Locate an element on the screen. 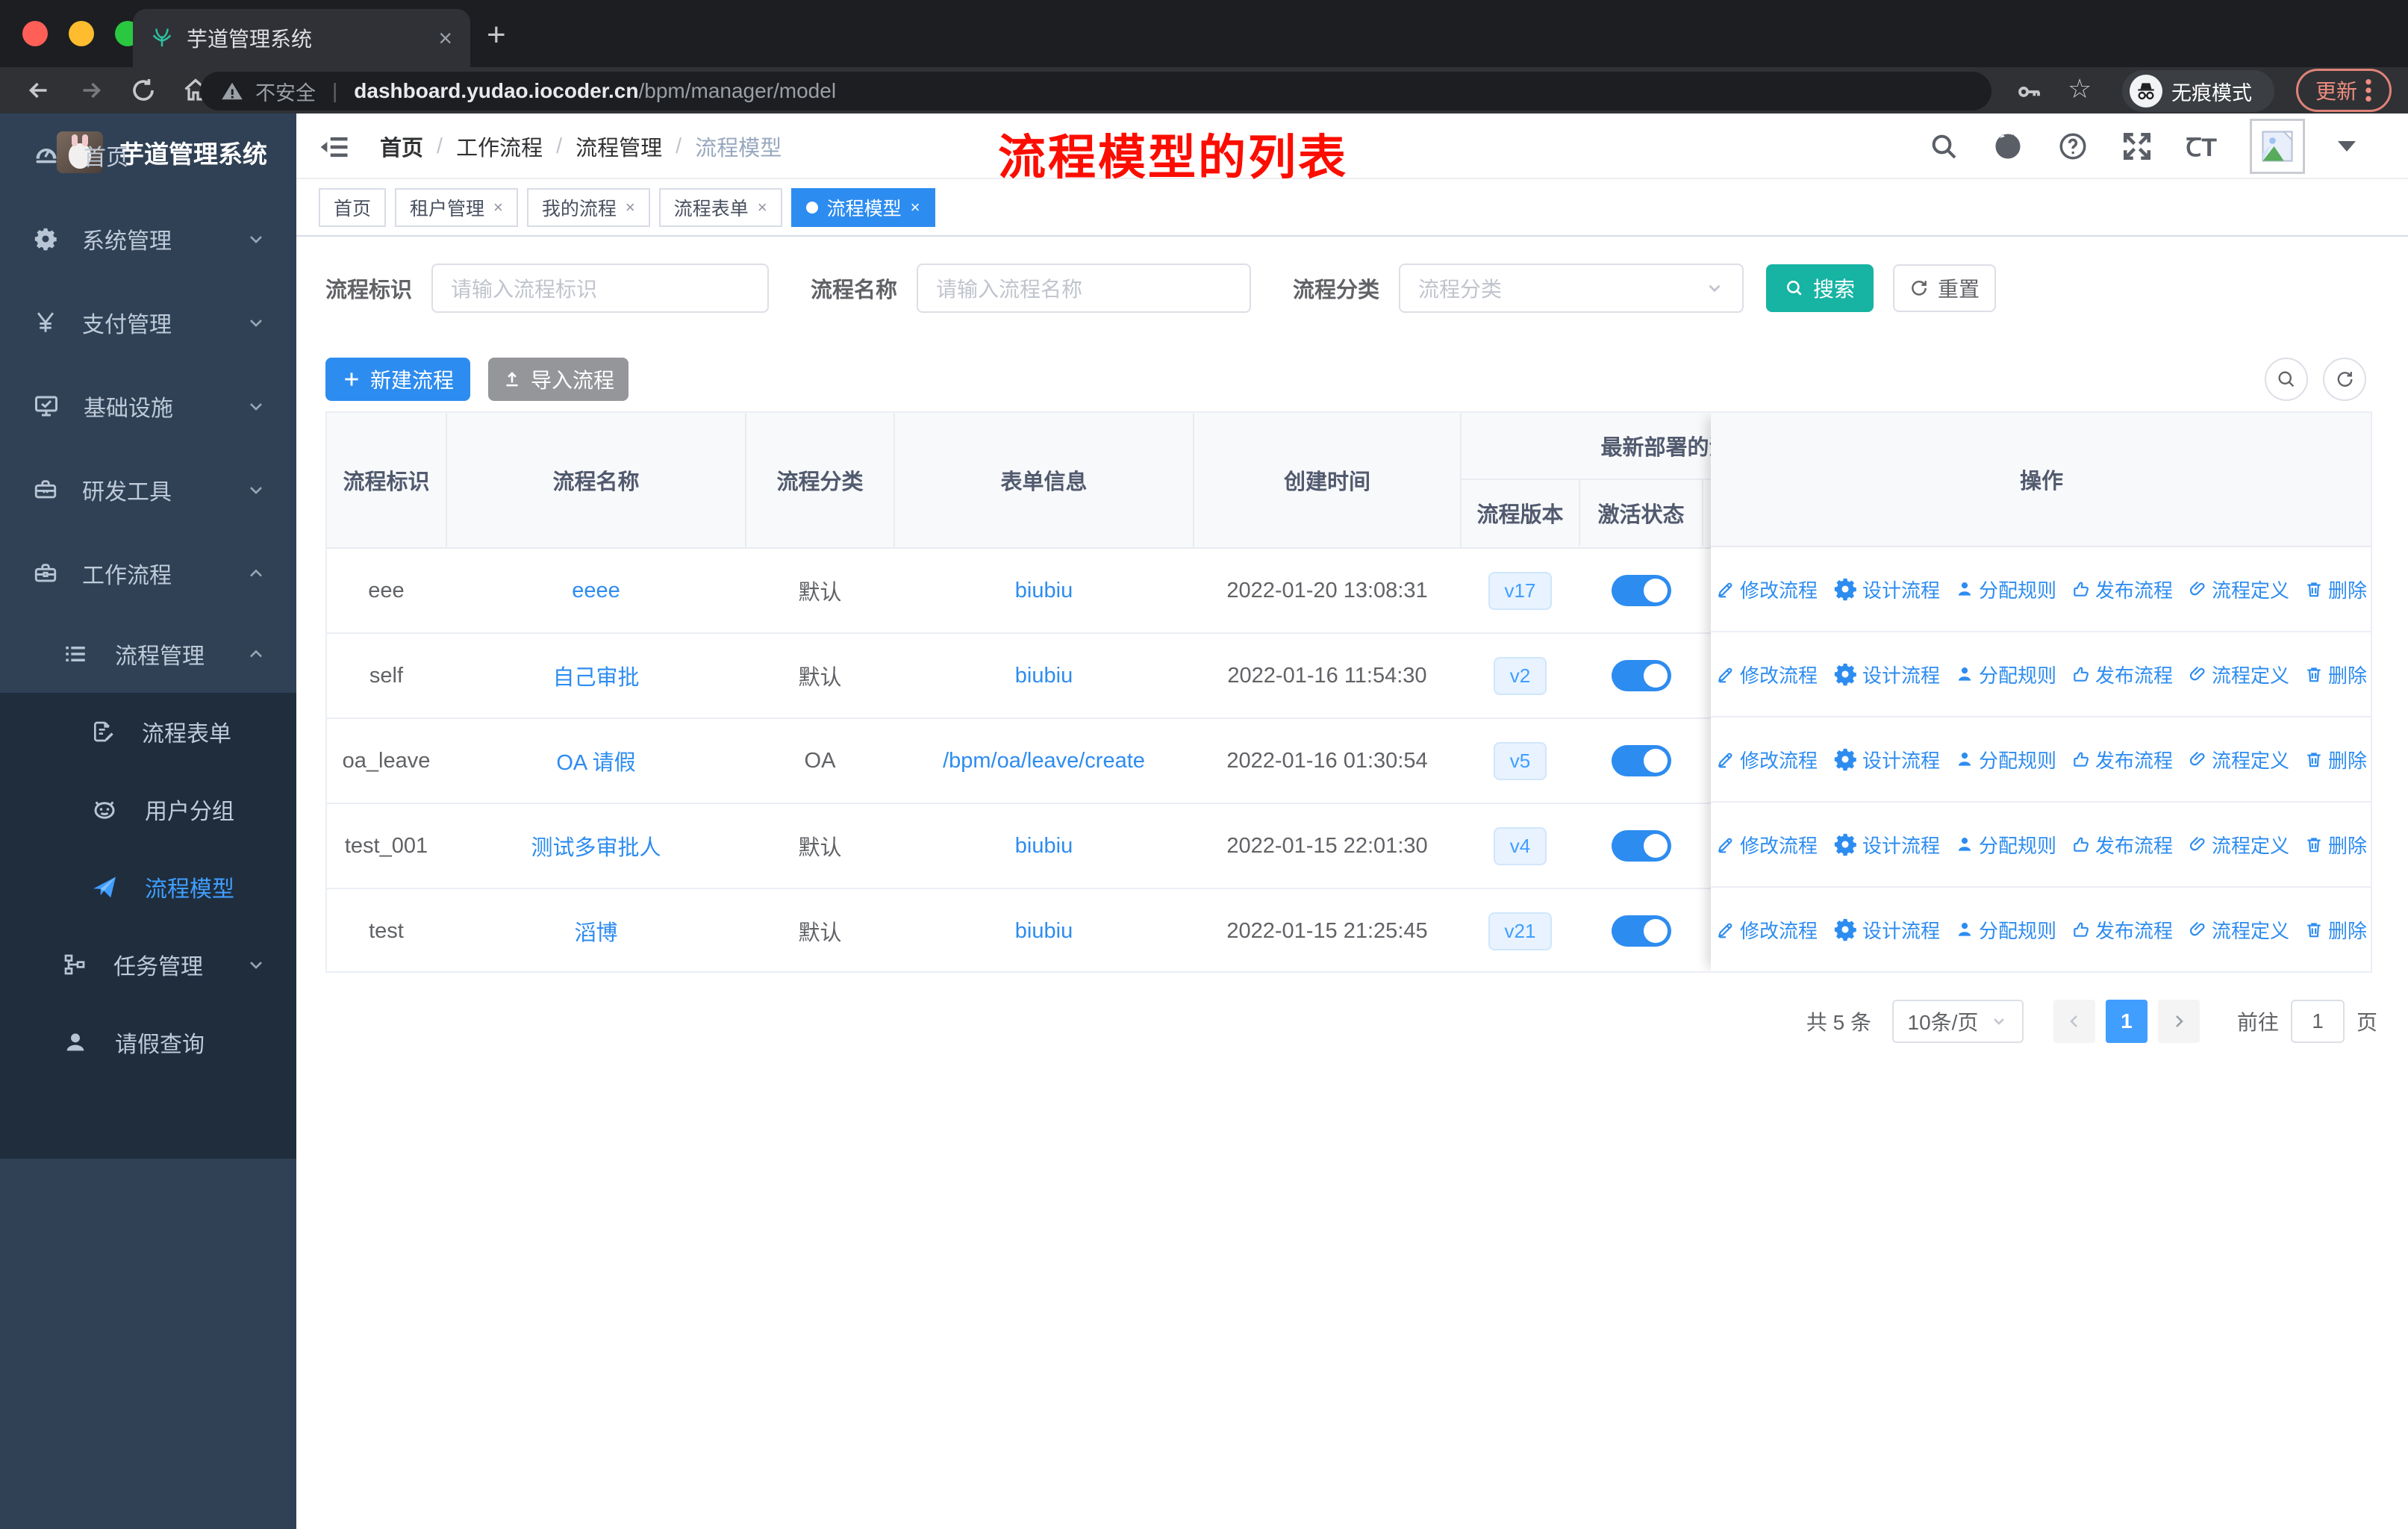  cell-name-link: eeee is located at coordinates (596, 591).